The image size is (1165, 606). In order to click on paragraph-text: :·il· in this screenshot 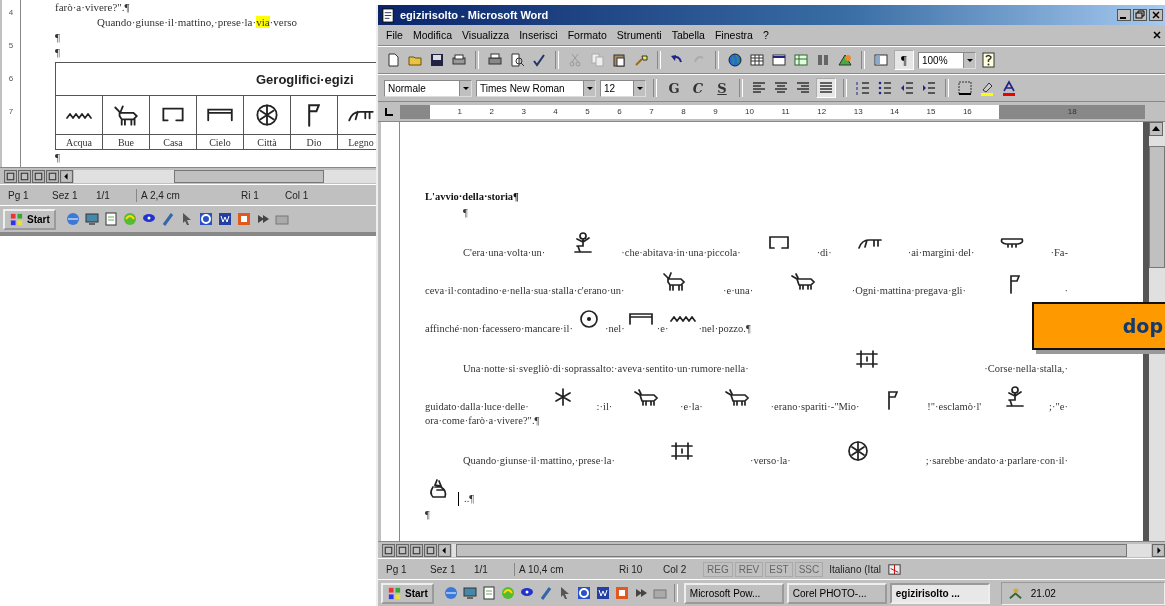, I will do `click(604, 407)`.